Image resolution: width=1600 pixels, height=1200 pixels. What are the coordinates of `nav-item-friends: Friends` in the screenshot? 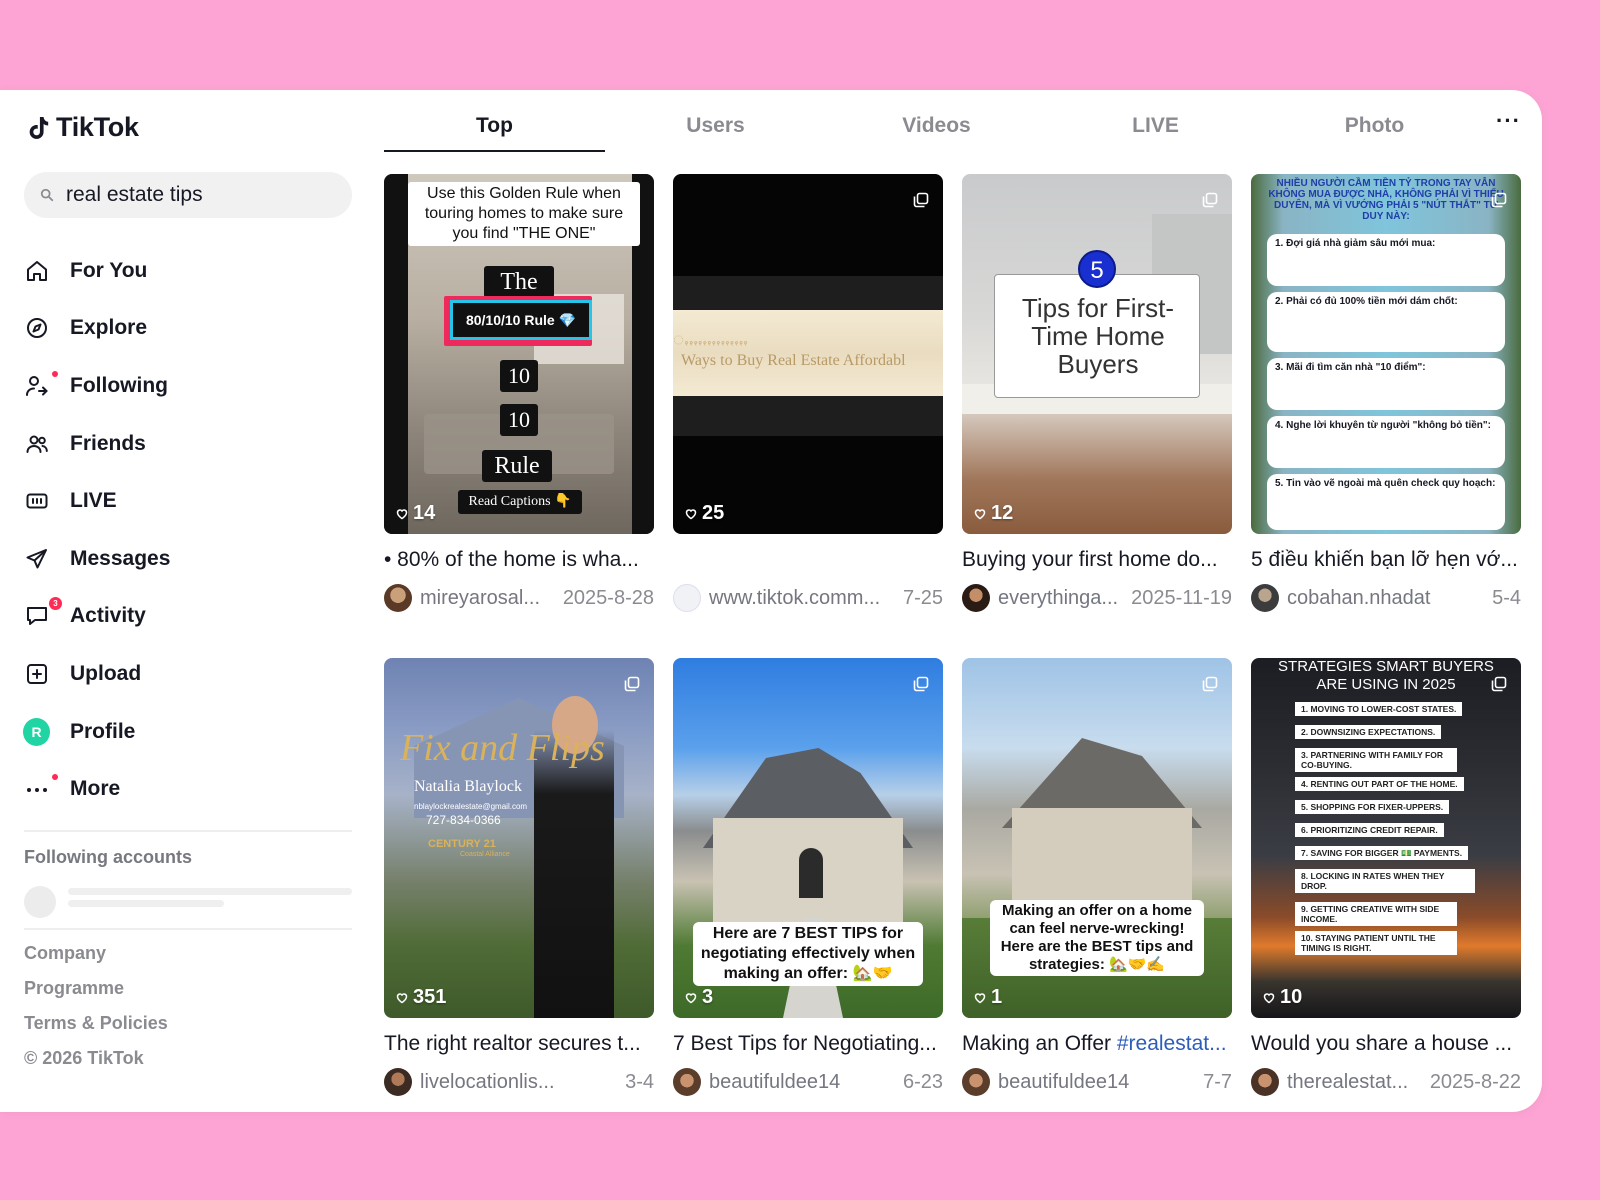 It's located at (189, 444).